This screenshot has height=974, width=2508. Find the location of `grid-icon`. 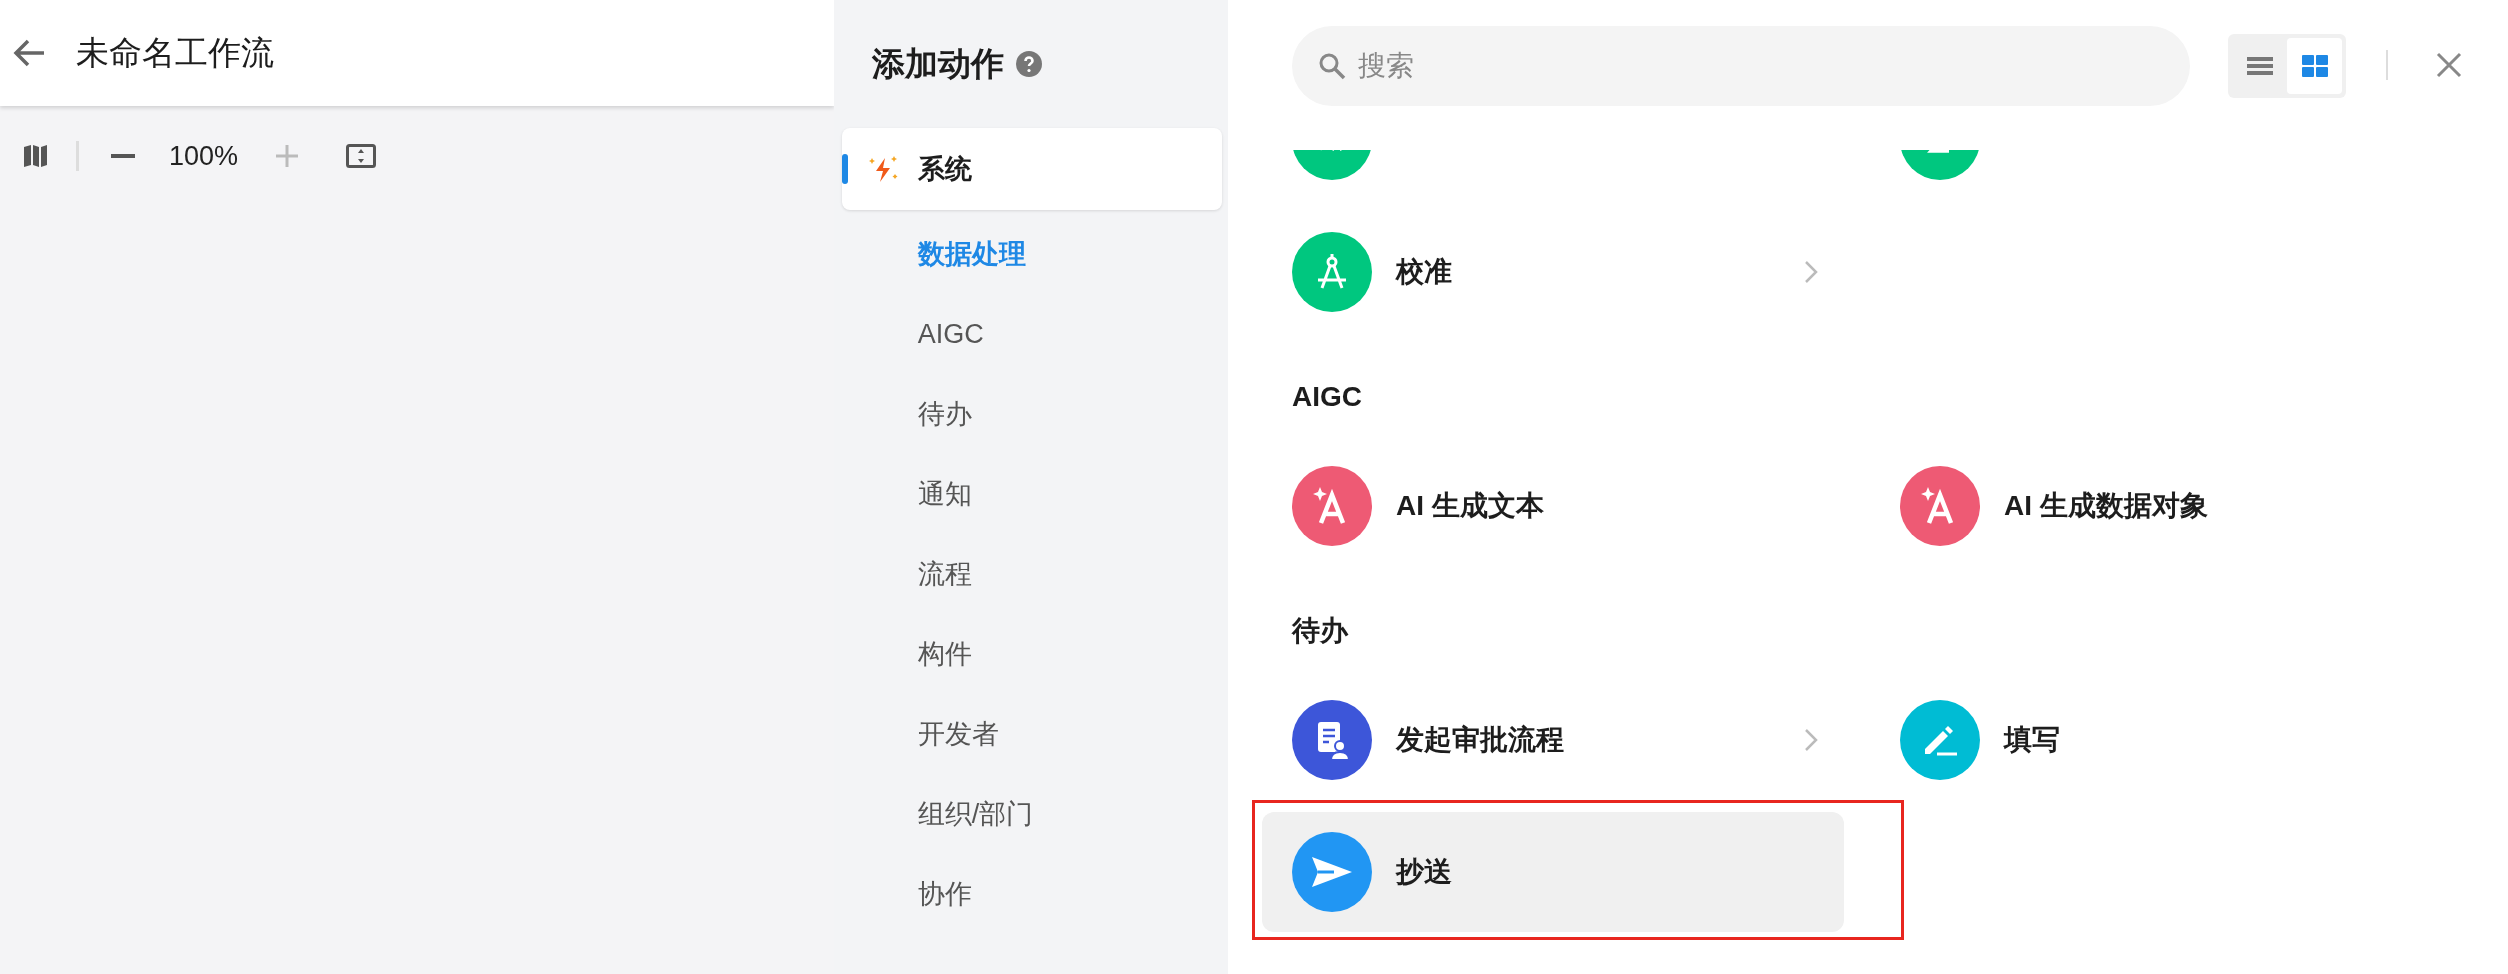

grid-icon is located at coordinates (2314, 66).